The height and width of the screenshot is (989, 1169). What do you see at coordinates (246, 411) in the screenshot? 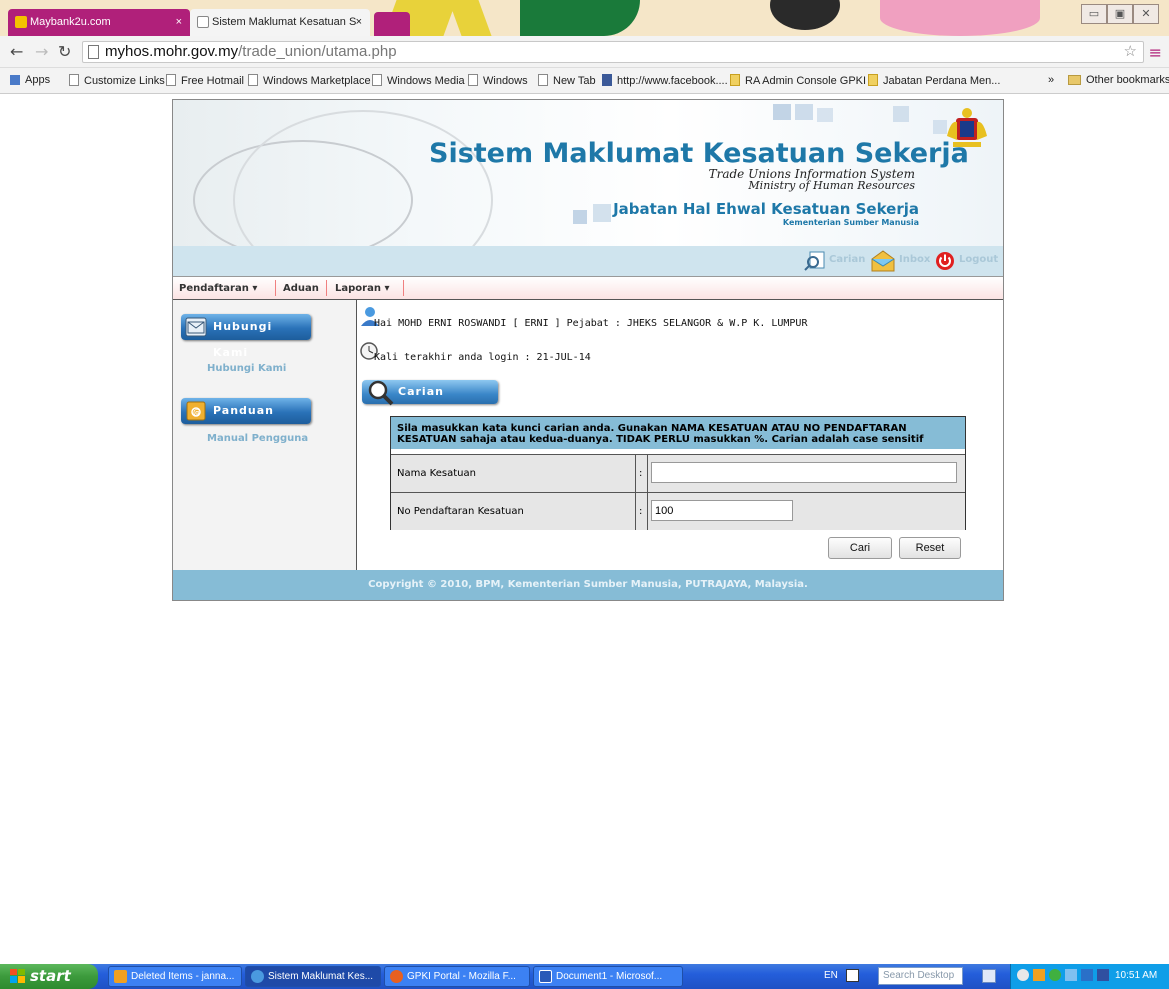
I see `guide-button: @ Panduan` at bounding box center [246, 411].